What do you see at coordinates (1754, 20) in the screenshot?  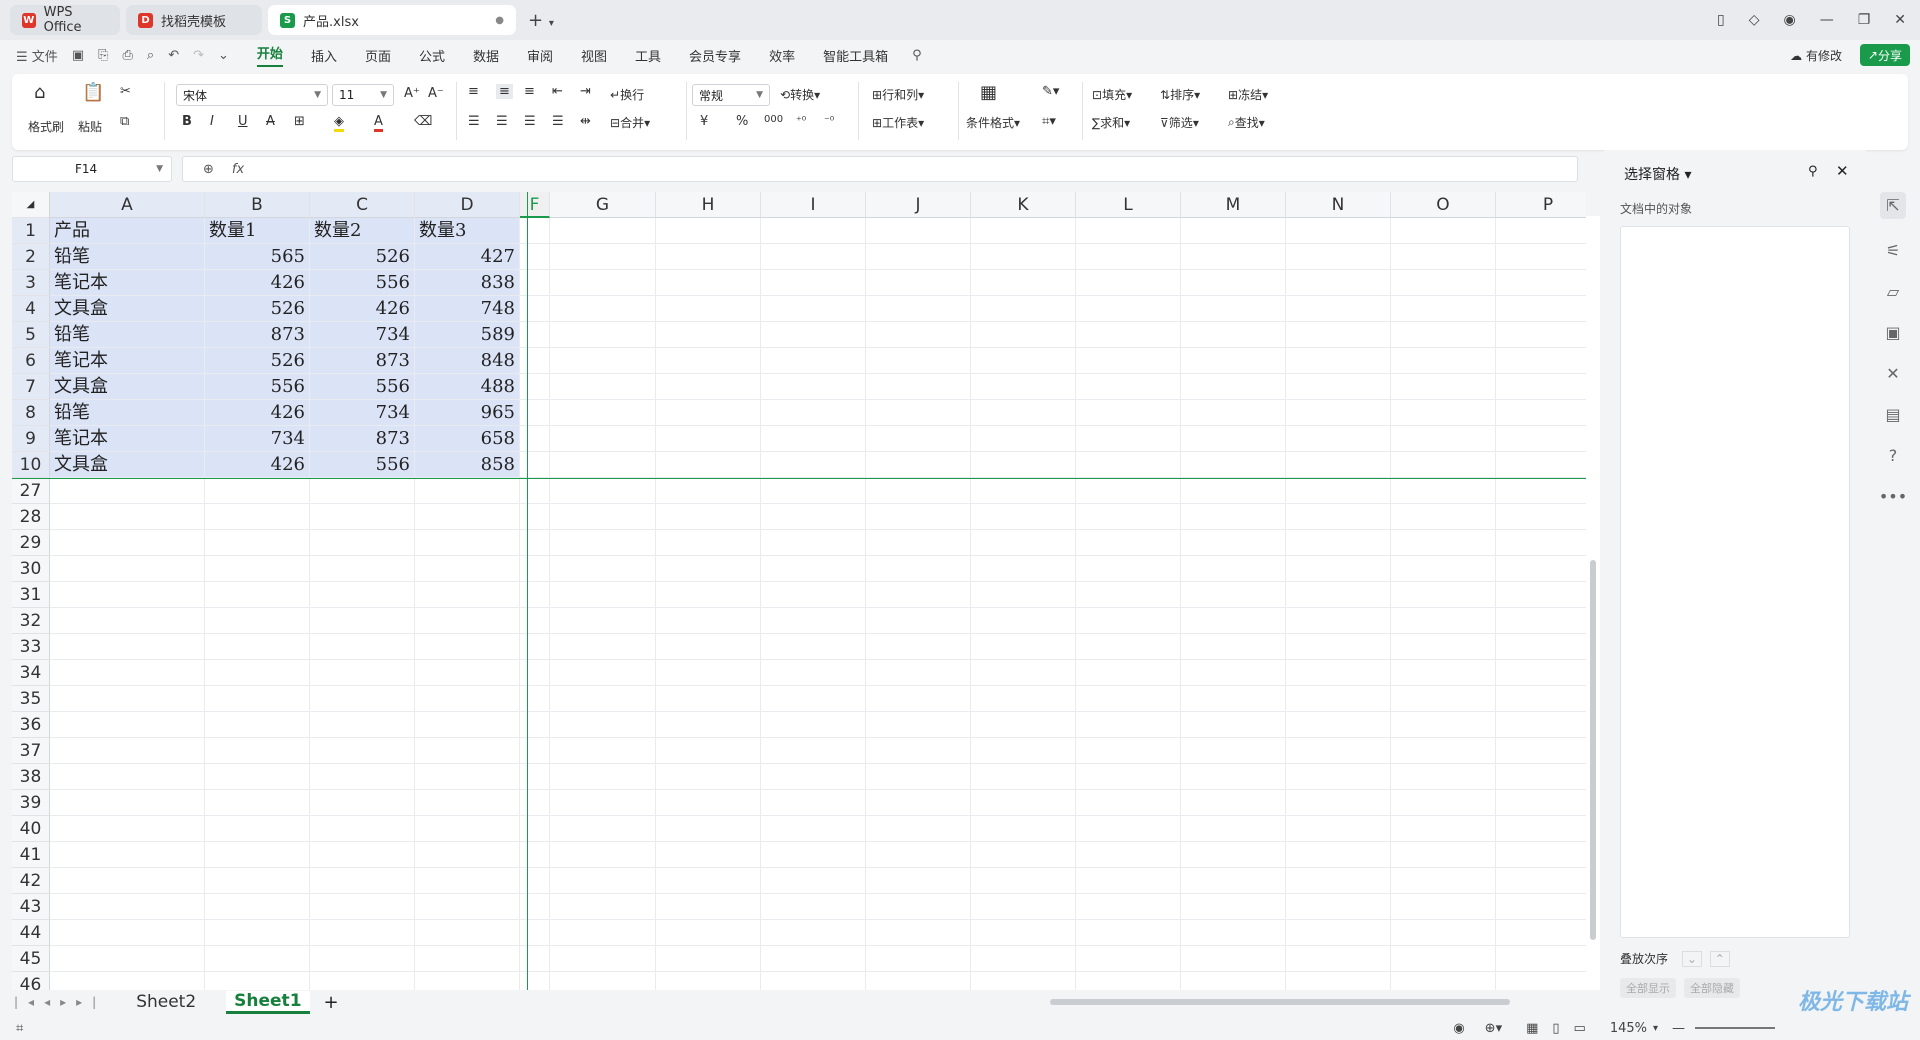 I see `cube-icon: ◇` at bounding box center [1754, 20].